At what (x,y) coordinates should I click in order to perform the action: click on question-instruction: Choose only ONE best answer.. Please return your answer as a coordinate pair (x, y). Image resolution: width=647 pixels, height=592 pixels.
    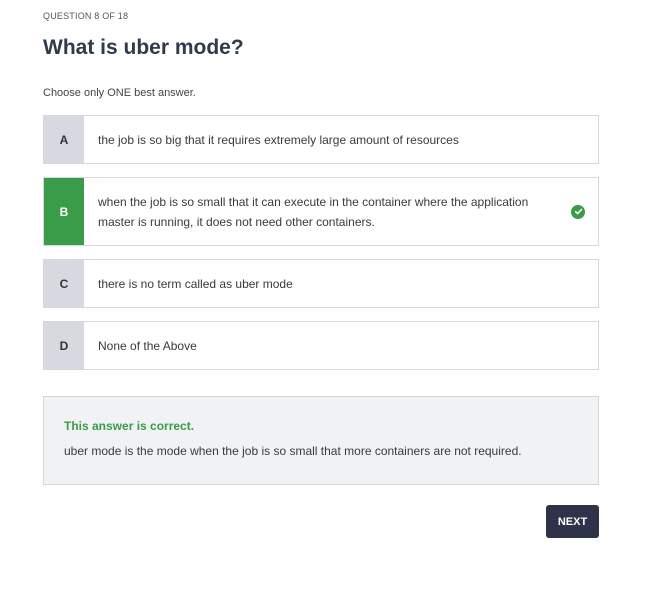
    Looking at the image, I should click on (119, 93).